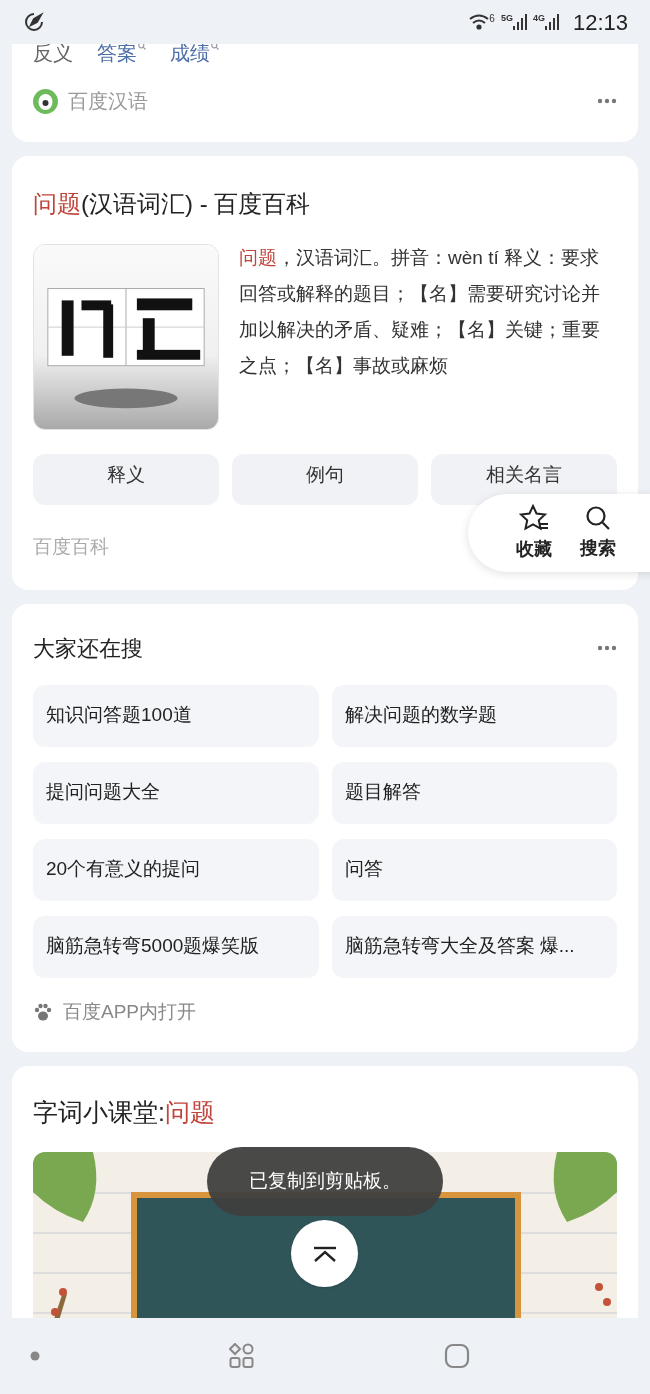  I want to click on suggestion-chip: 知识问答题100道, so click(176, 715).